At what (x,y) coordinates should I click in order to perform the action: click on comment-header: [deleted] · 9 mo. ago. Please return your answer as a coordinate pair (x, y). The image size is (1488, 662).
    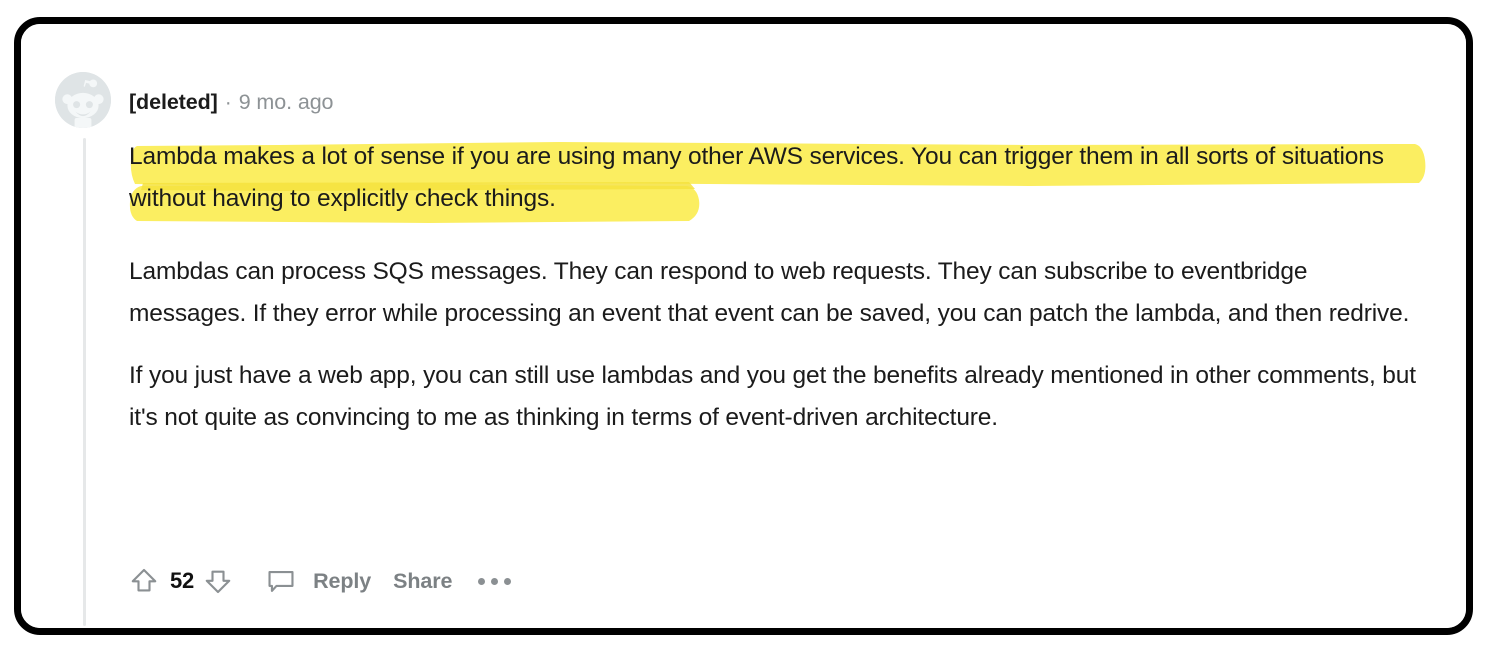
    Looking at the image, I should click on (231, 103).